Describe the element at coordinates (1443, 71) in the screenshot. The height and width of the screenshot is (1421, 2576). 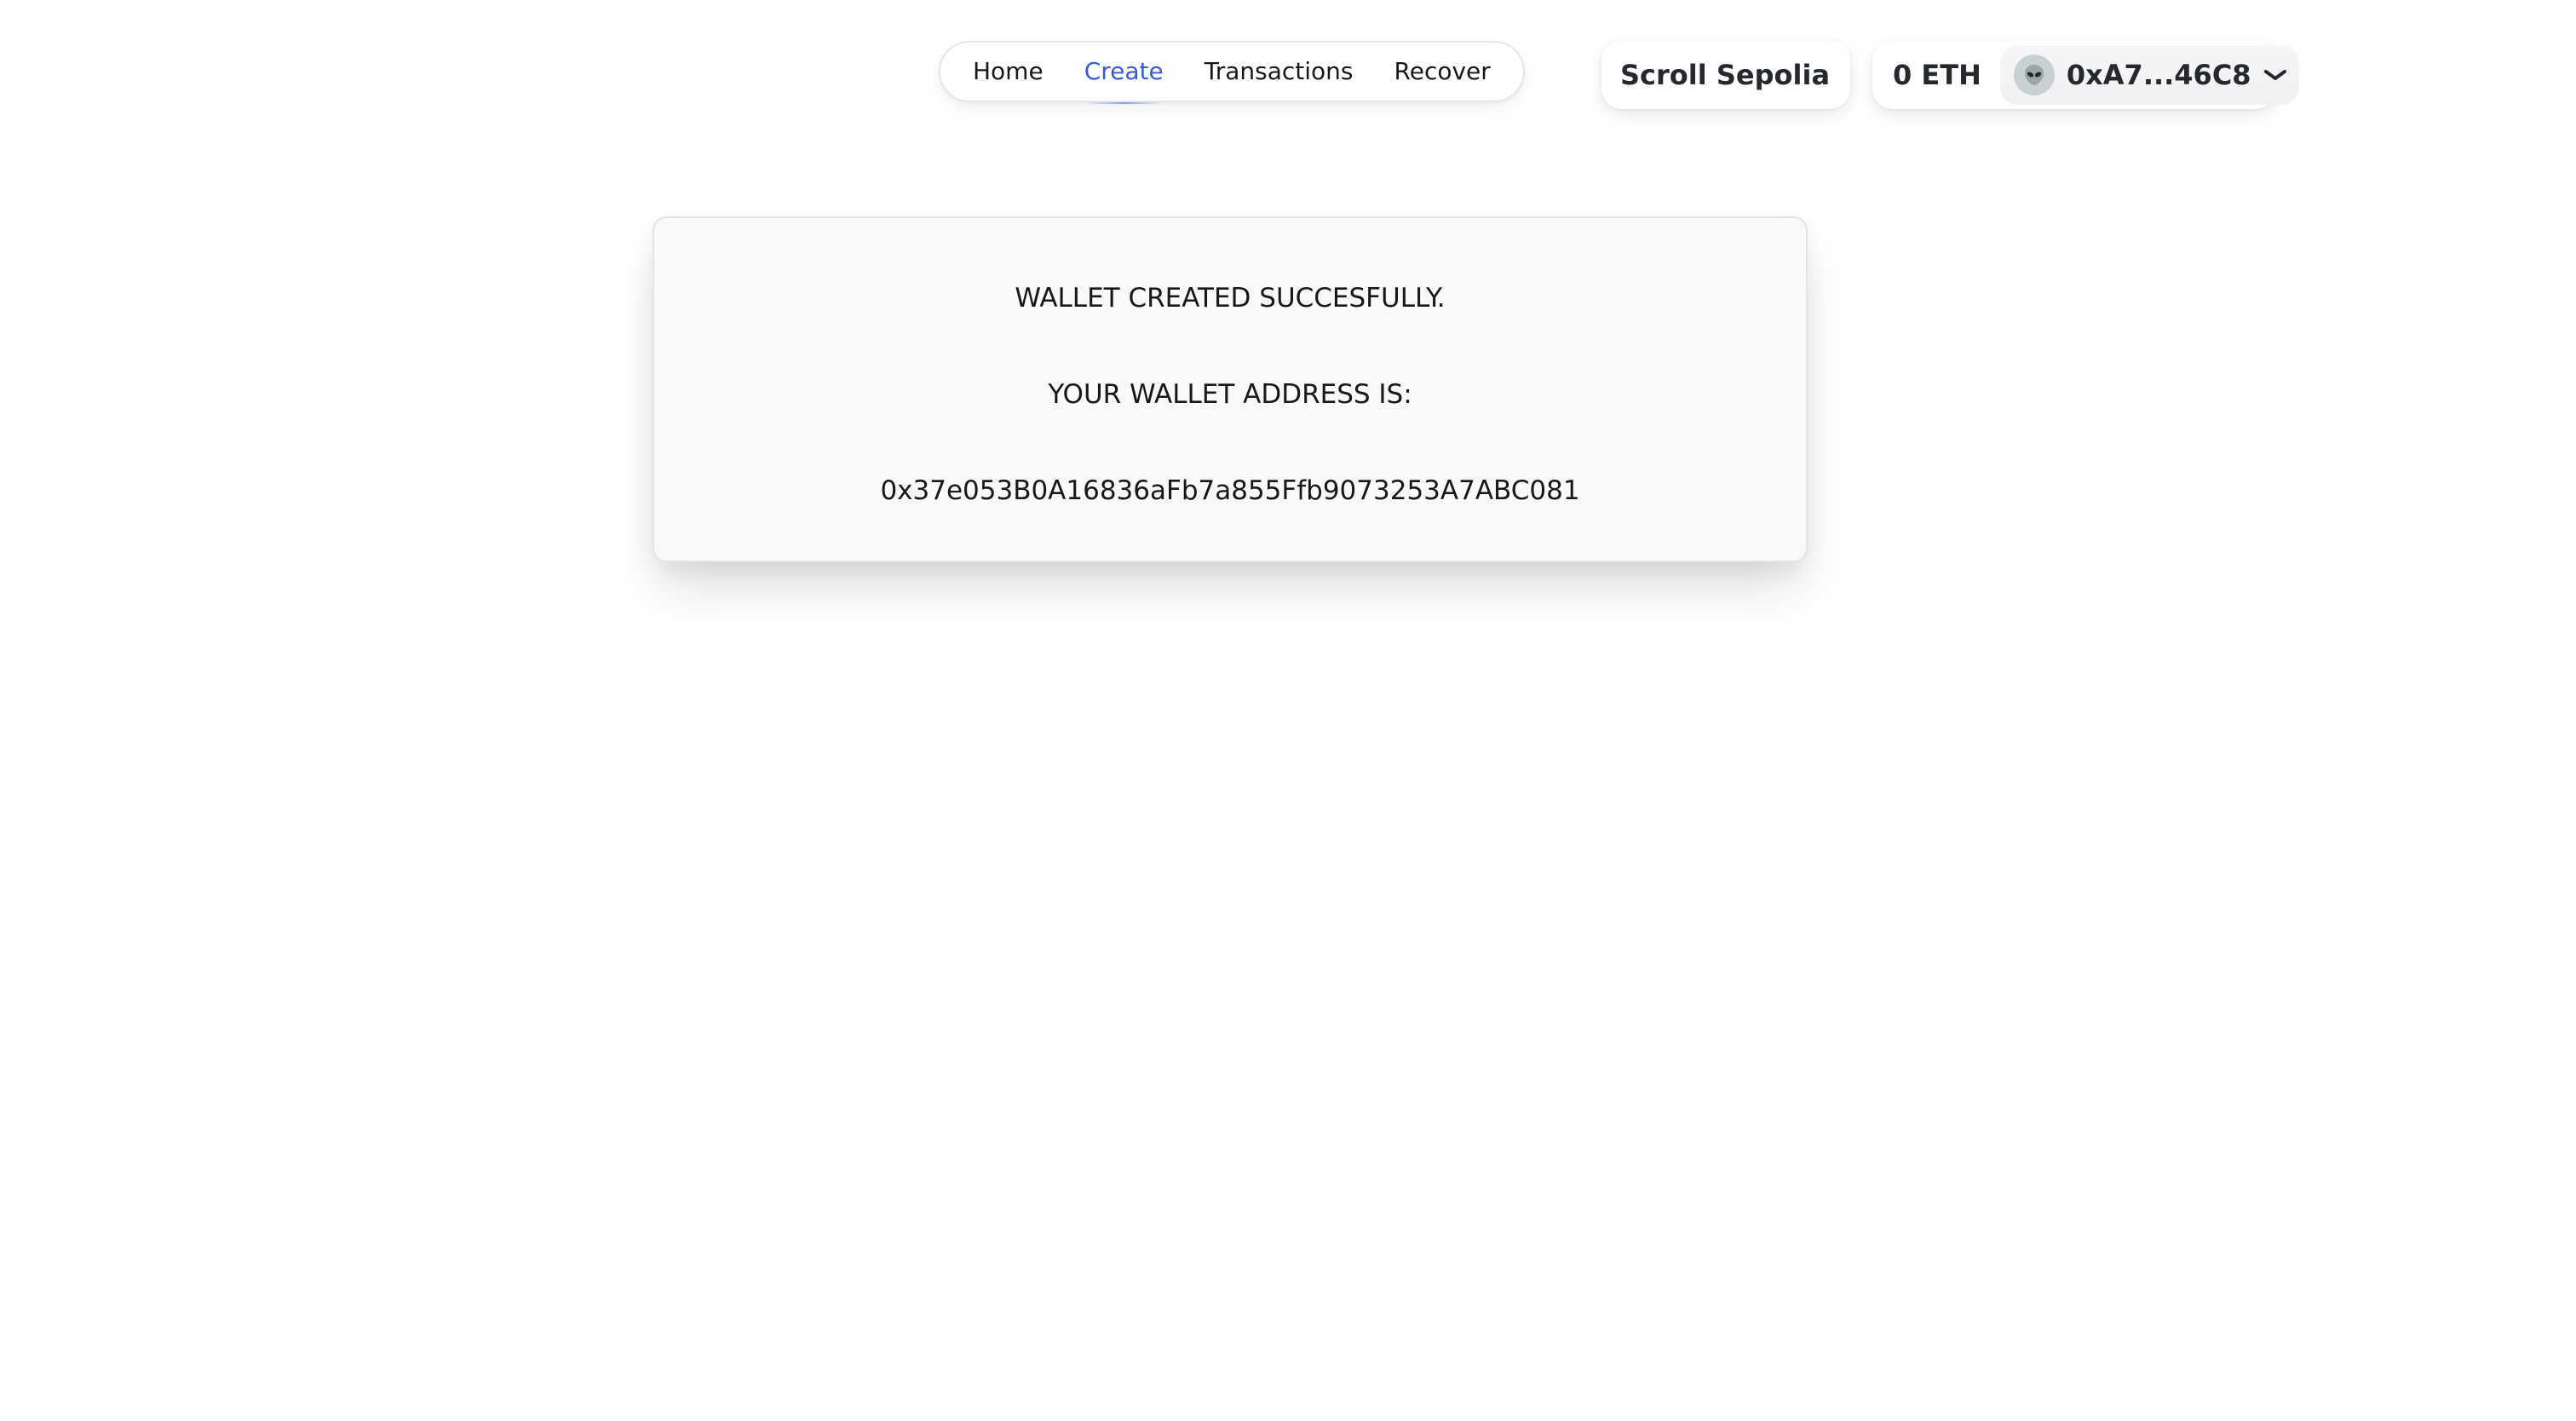
I see `nav-recover-link: Recover` at that location.